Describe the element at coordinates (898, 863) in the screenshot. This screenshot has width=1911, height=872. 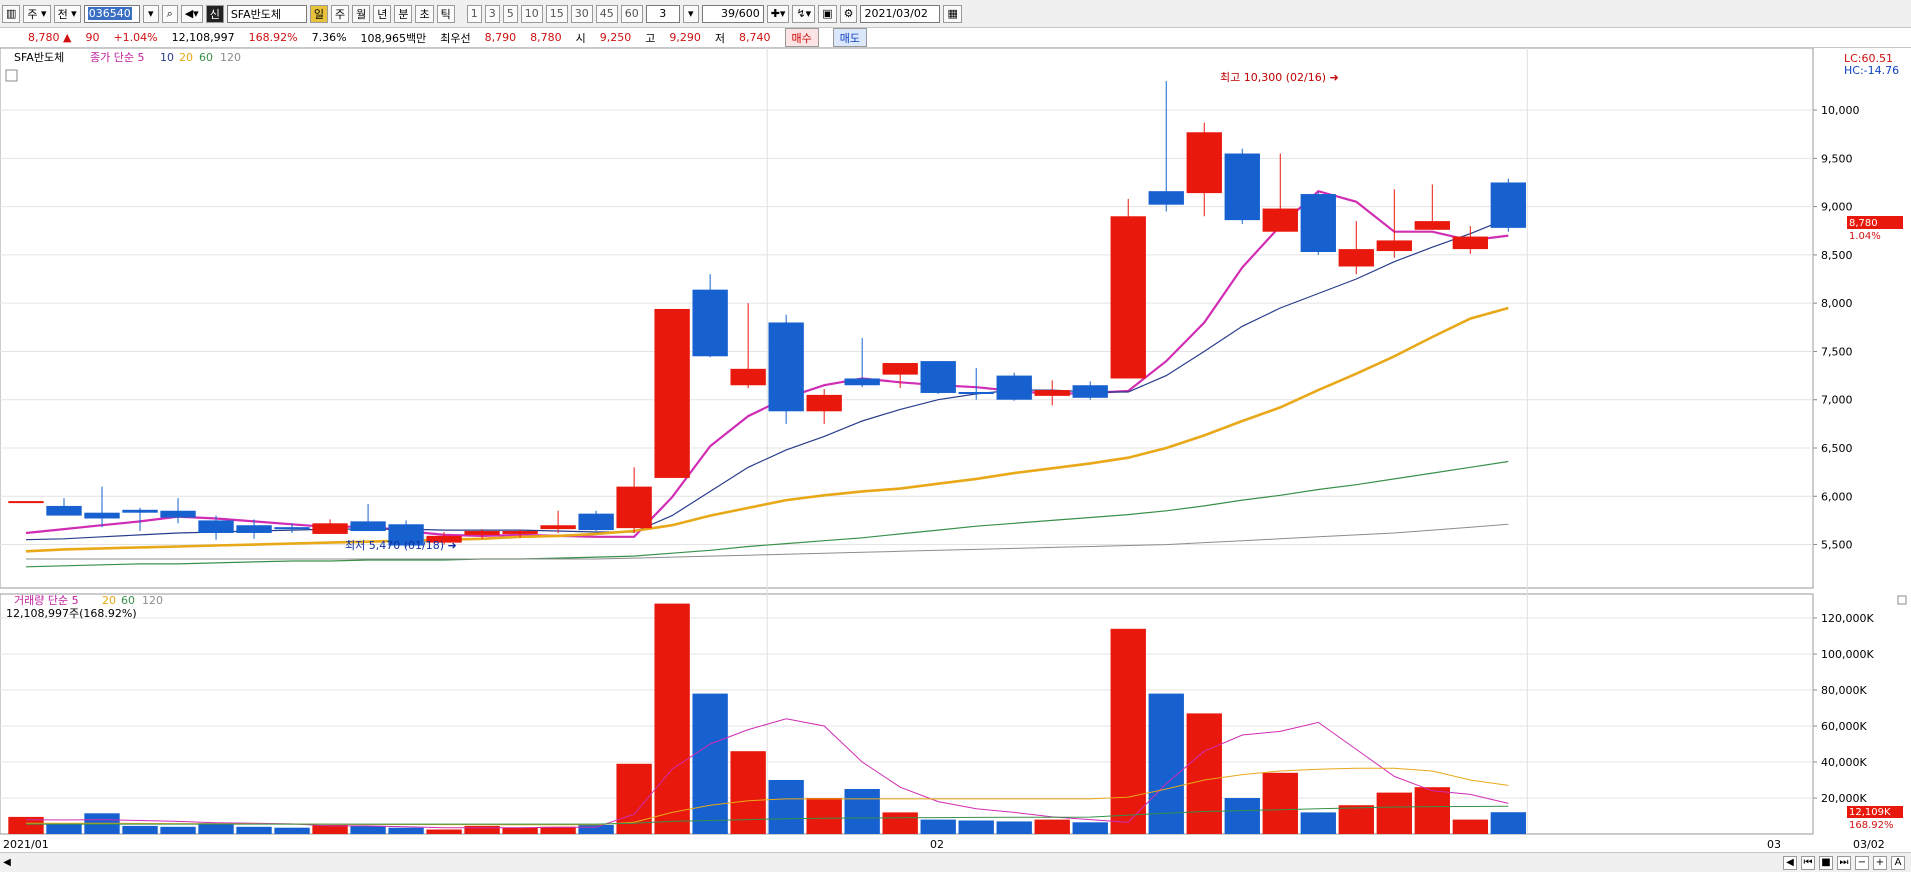
I see `scroll-track` at that location.